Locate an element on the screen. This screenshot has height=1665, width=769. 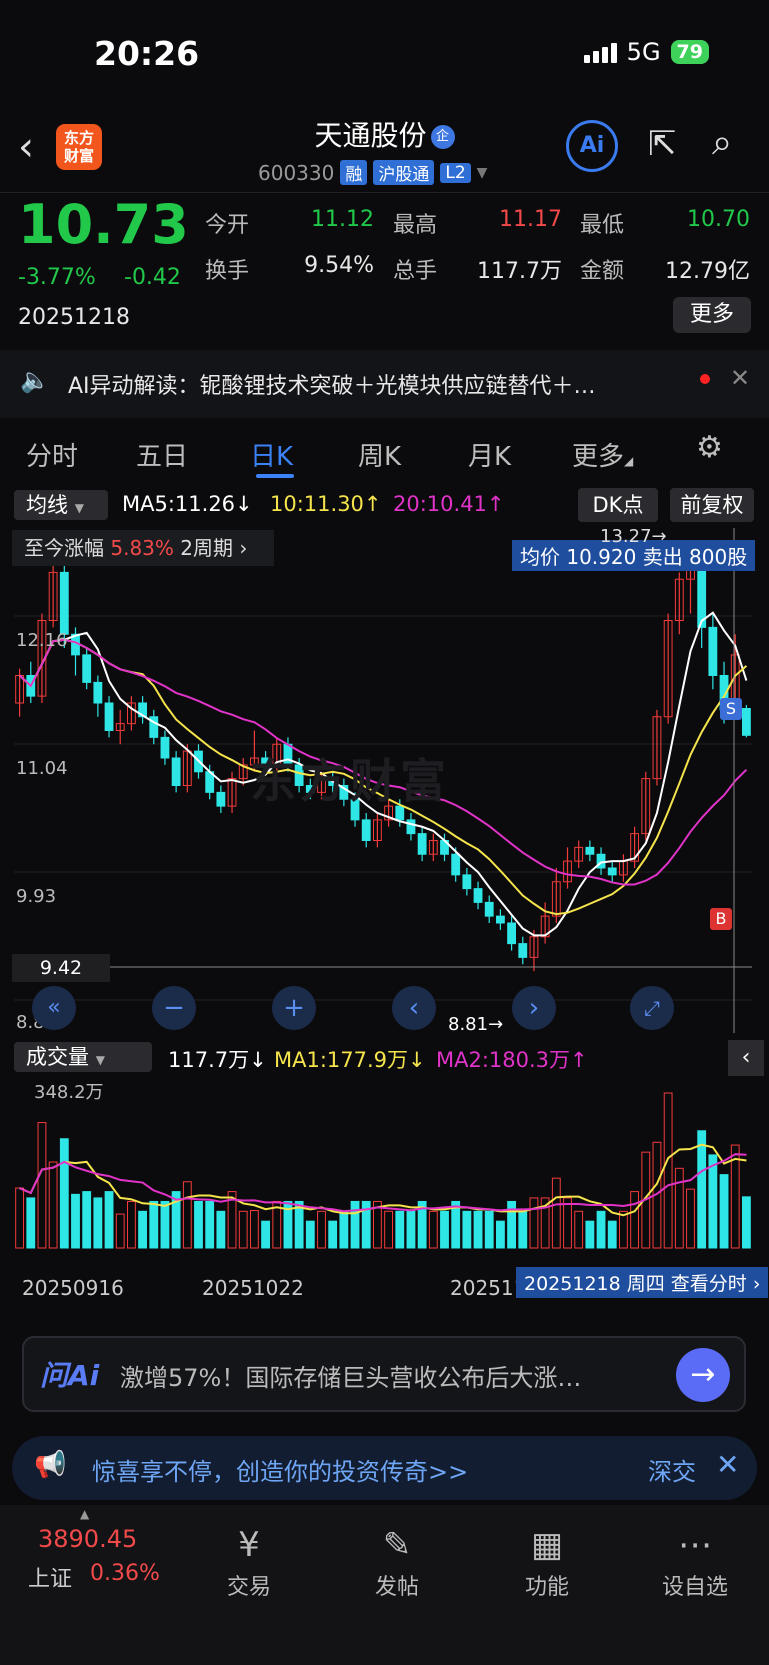
search-icon: ⌕ is located at coordinates (722, 143).